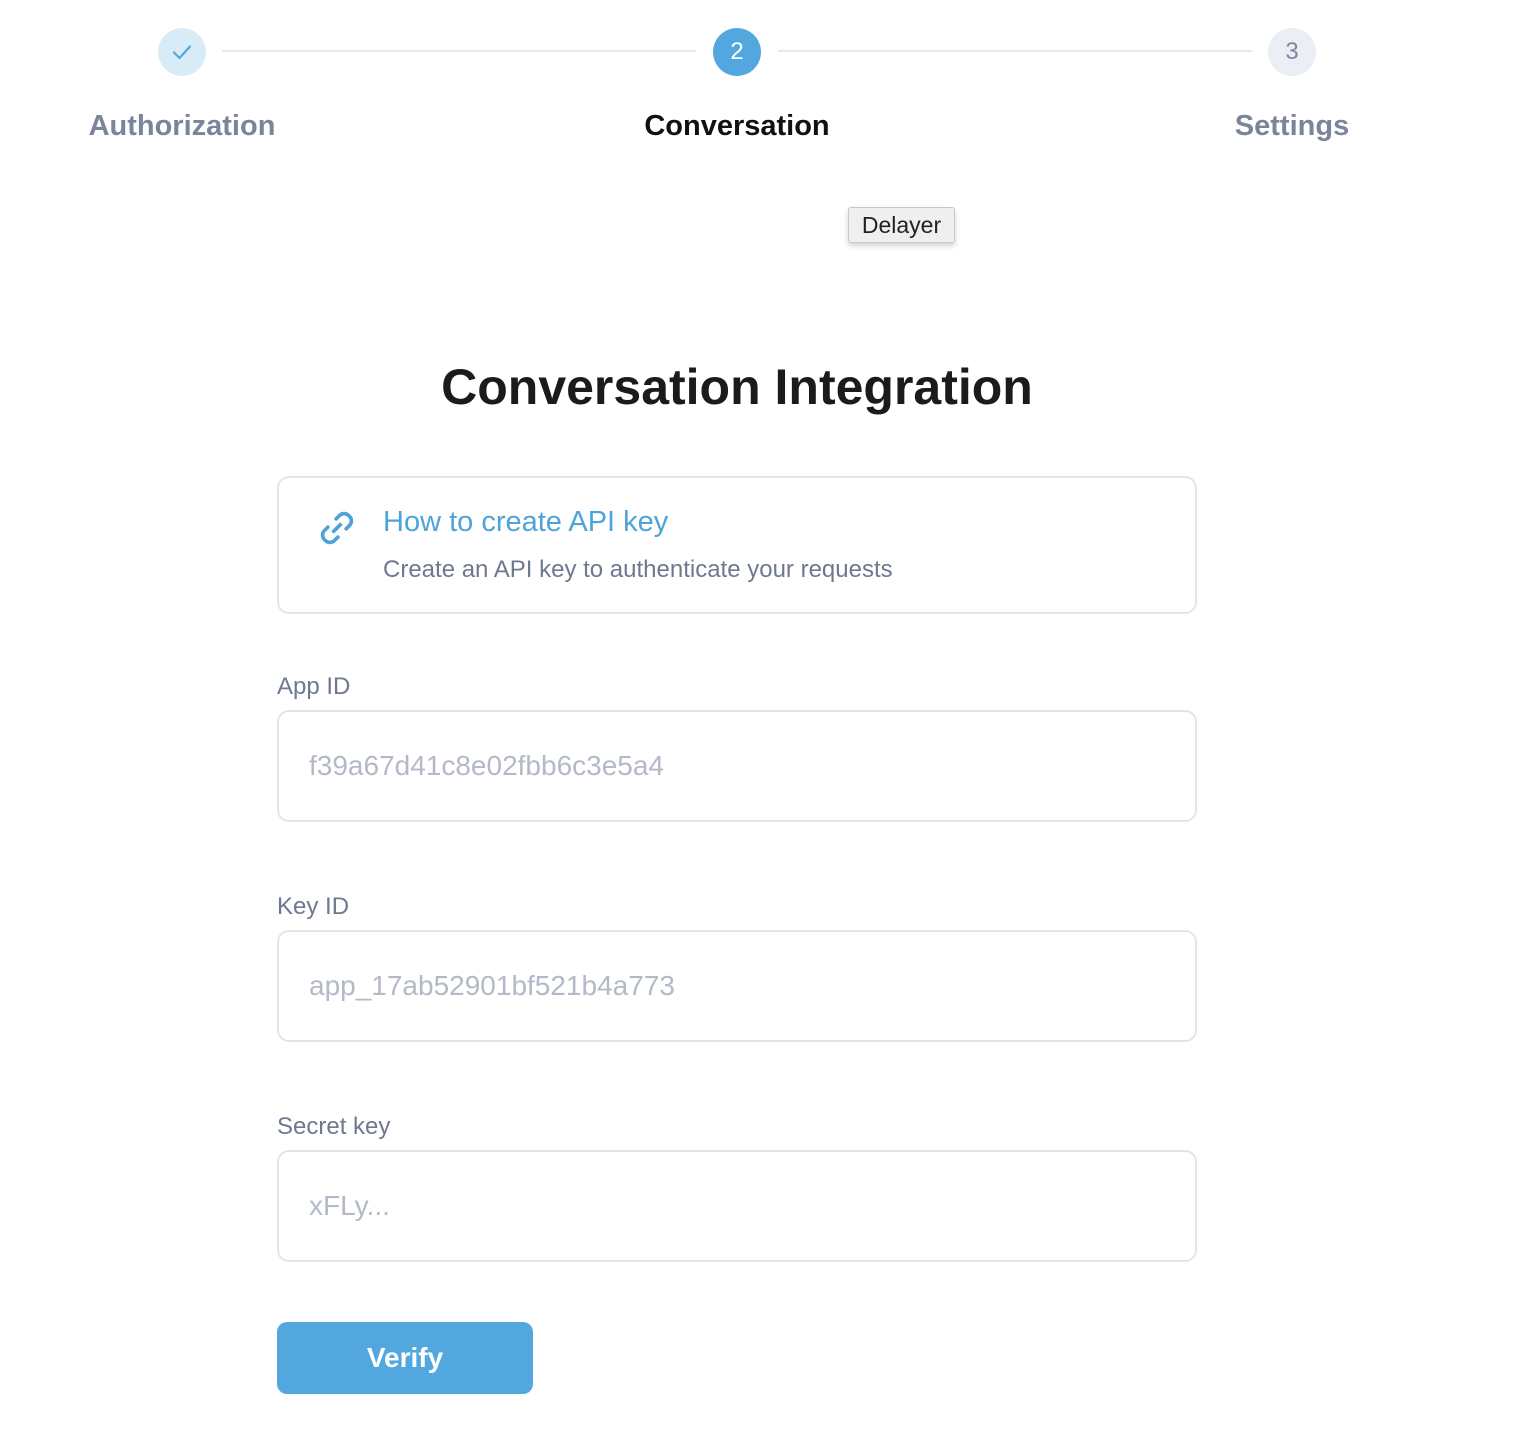 The width and height of the screenshot is (1522, 1450). Describe the element at coordinates (182, 126) in the screenshot. I see `step-authorization-label: Authorization` at that location.